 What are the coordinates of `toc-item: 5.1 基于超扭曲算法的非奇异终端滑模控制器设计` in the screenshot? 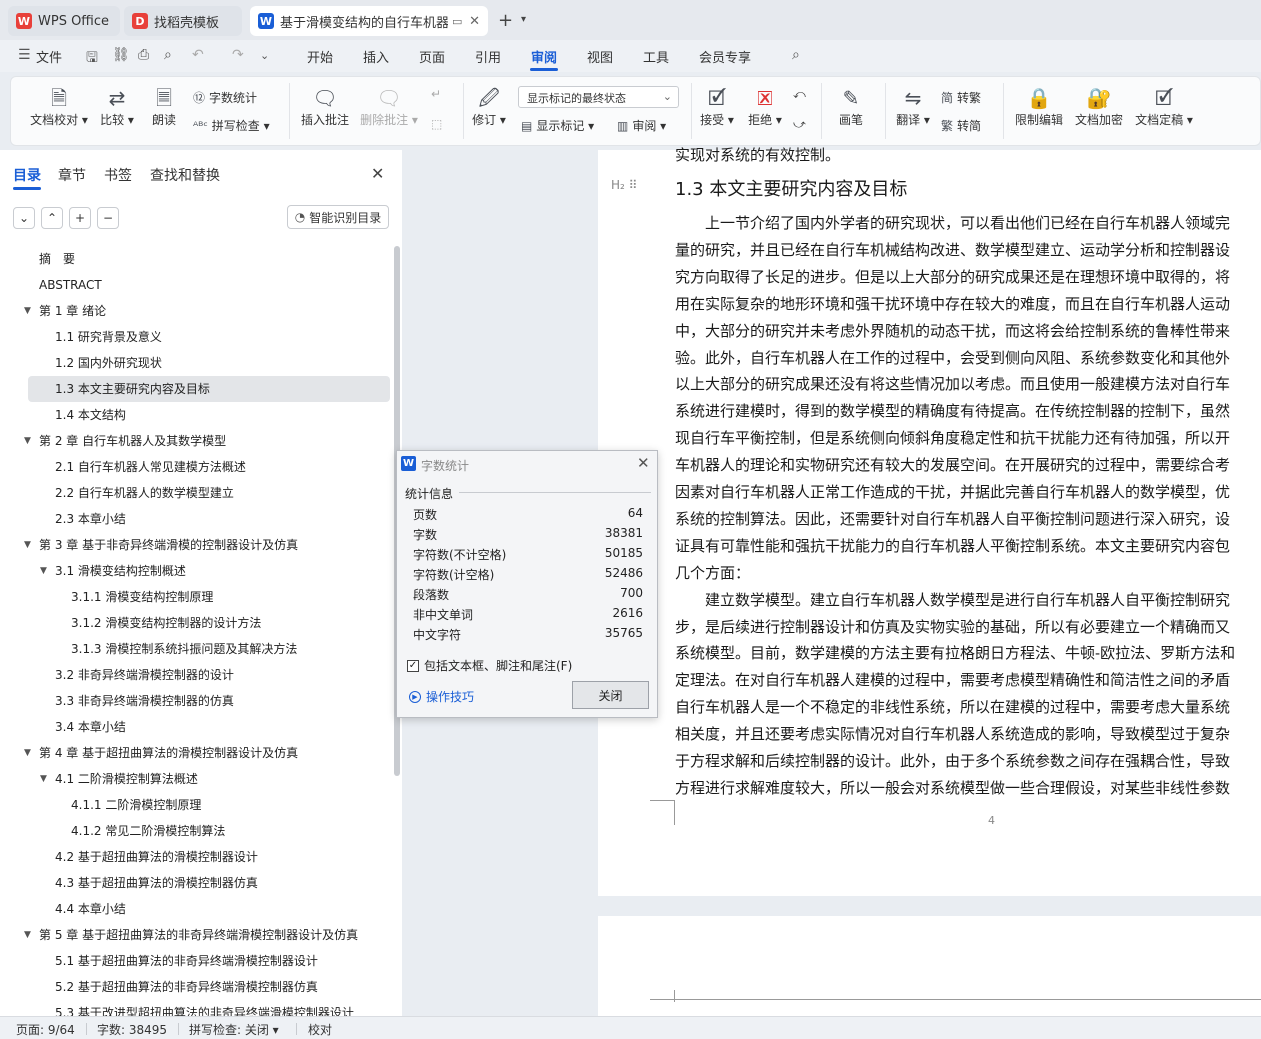 It's located at (196, 961).